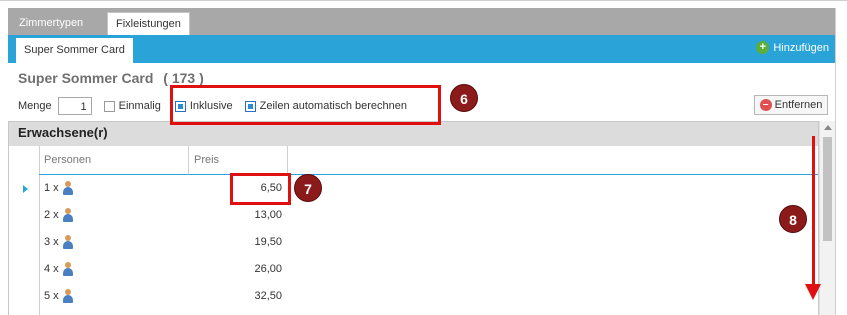 The height and width of the screenshot is (315, 847). I want to click on price-cell: 19,50, so click(236, 242).